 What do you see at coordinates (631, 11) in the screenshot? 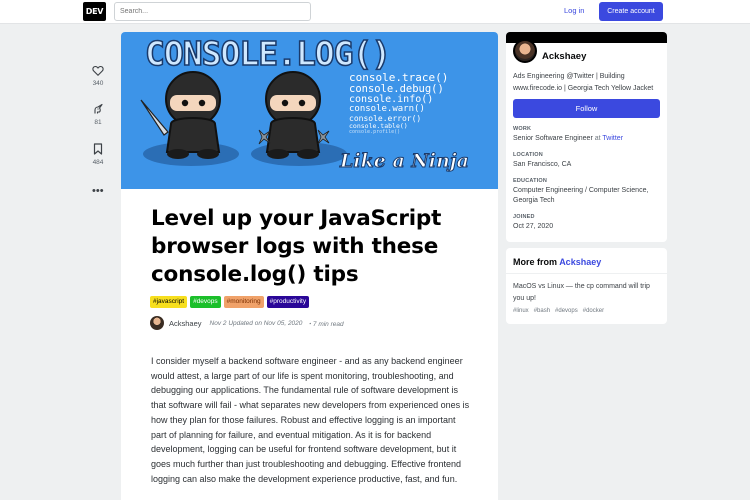
I see `create-account-button: Create account` at bounding box center [631, 11].